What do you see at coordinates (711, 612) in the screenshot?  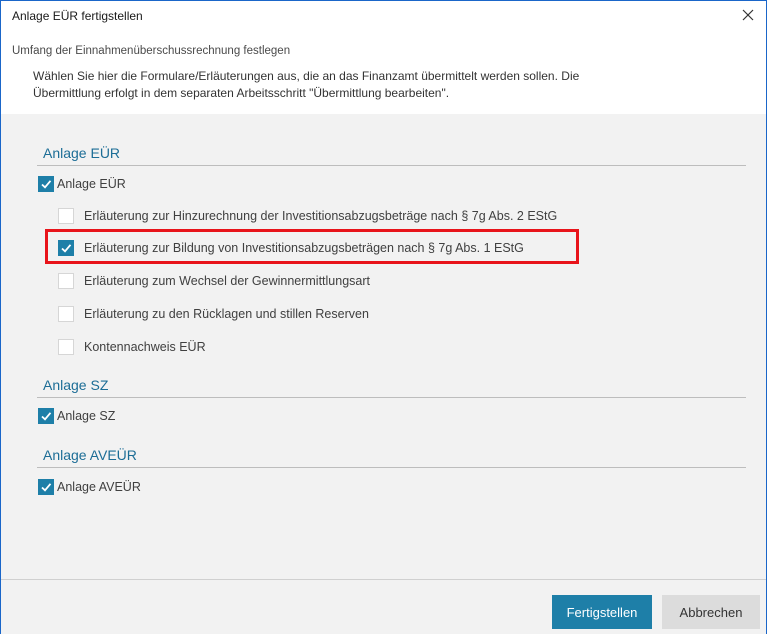 I see `abbrechen-button: Abbrechen` at bounding box center [711, 612].